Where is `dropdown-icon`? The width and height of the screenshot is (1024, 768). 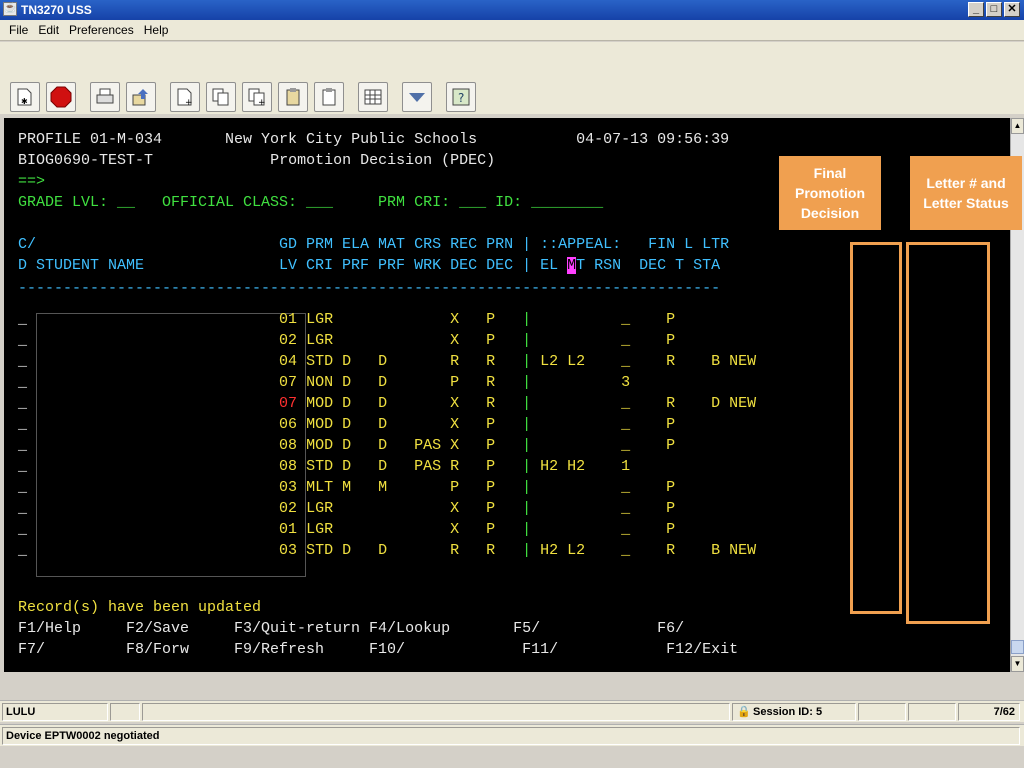
dropdown-icon is located at coordinates (417, 97).